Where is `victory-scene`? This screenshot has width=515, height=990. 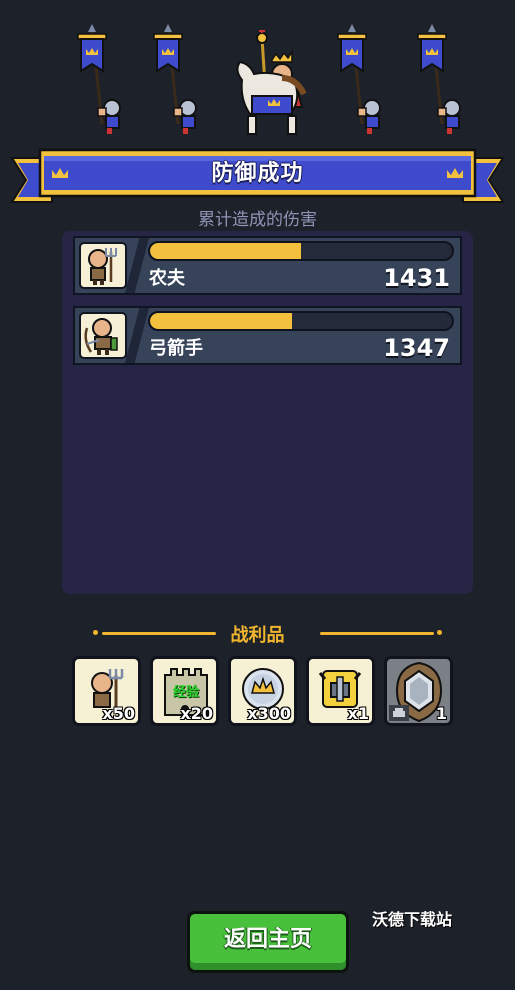 victory-scene is located at coordinates (257, 72).